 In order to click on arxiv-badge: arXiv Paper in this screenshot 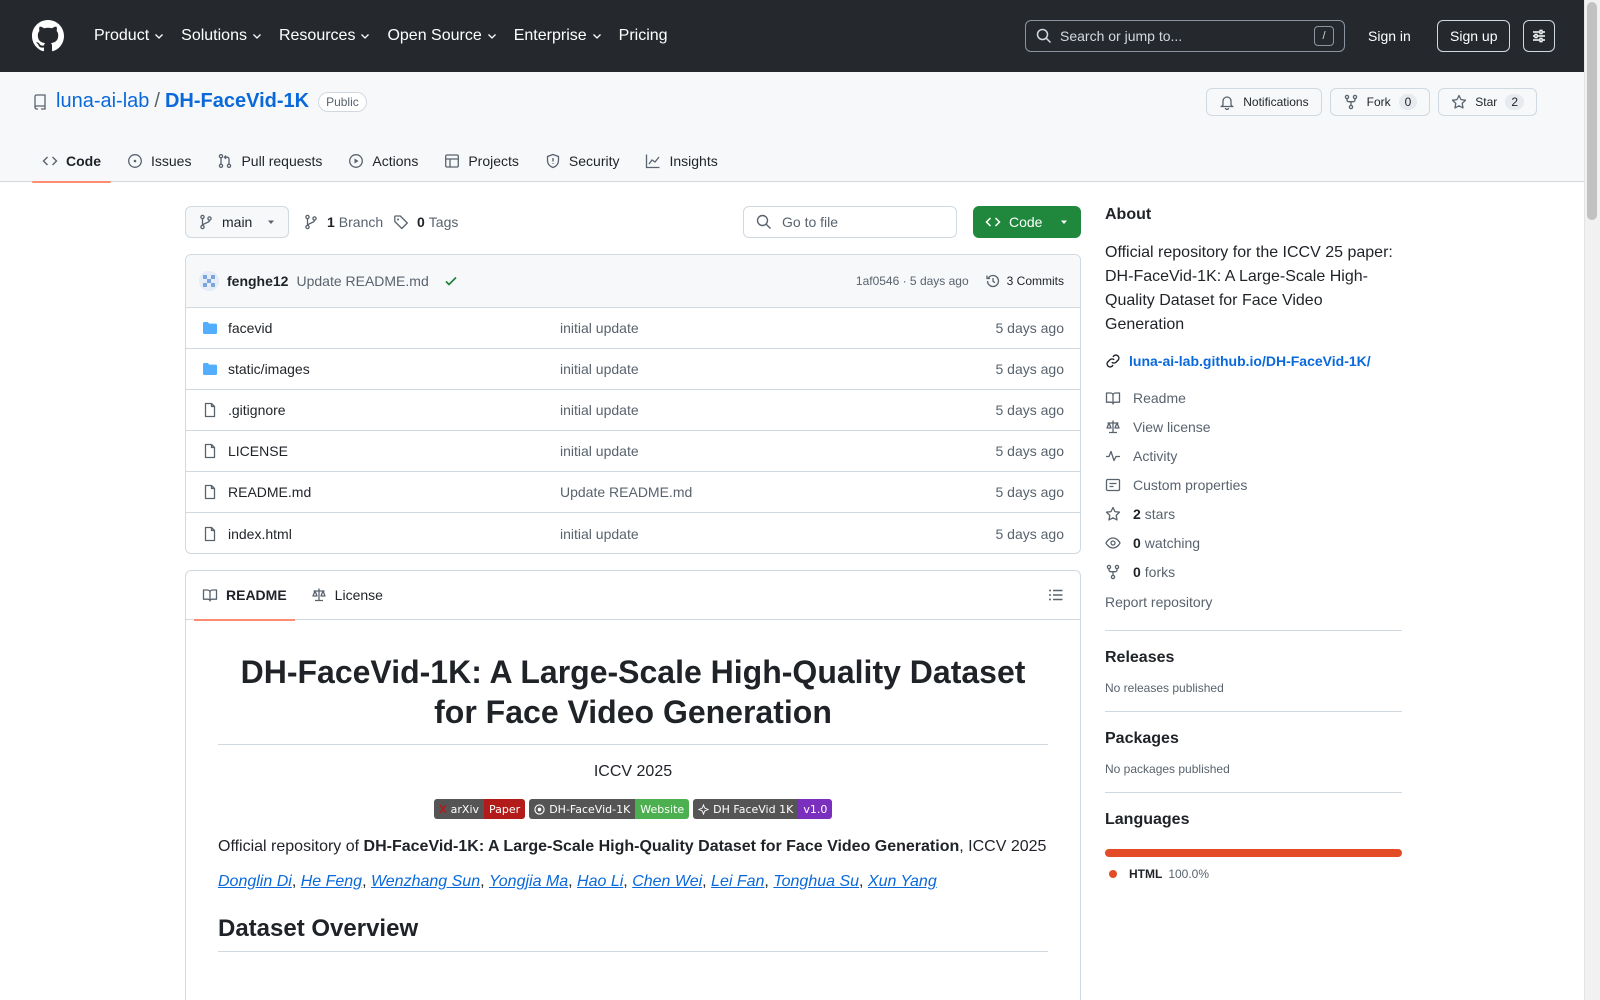, I will do `click(479, 809)`.